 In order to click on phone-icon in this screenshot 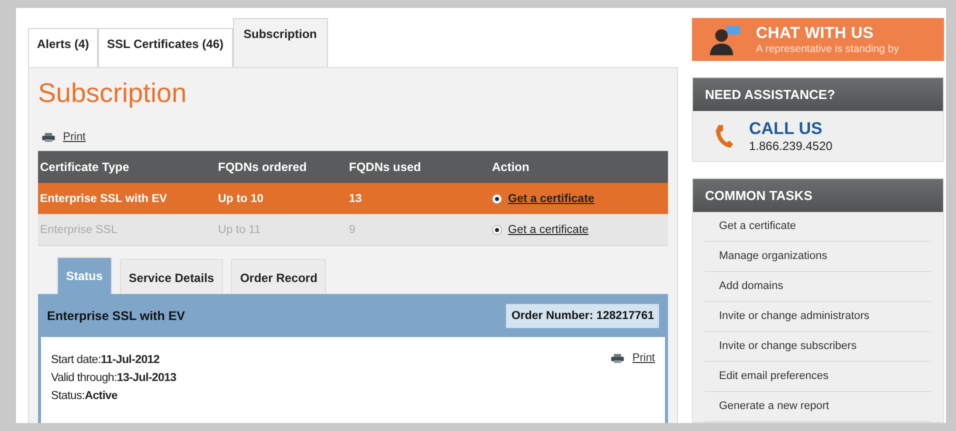, I will do `click(724, 136)`.